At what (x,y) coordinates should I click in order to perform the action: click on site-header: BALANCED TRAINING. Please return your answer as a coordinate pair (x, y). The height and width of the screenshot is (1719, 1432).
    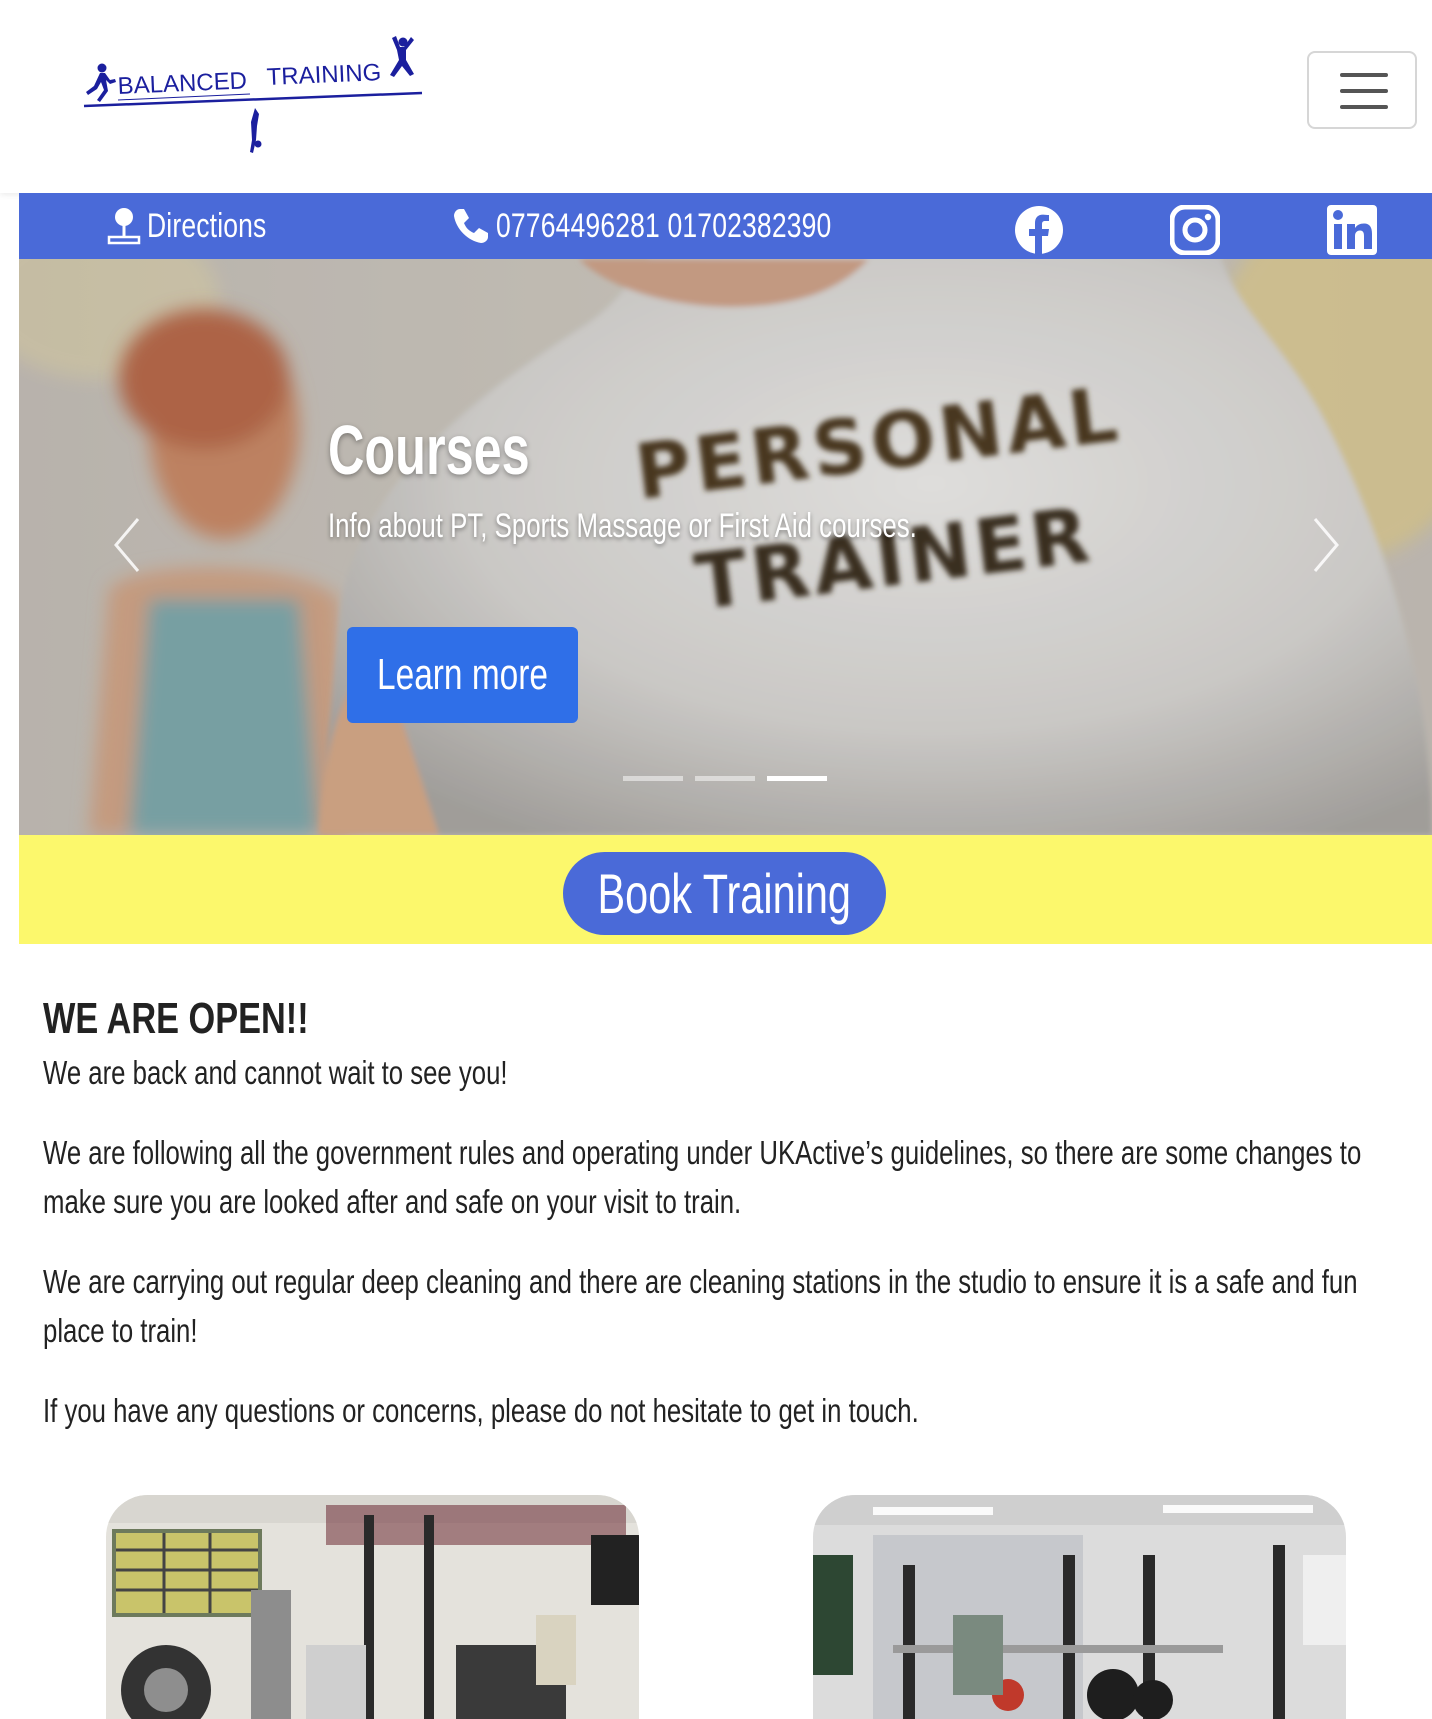
    Looking at the image, I should click on (716, 96).